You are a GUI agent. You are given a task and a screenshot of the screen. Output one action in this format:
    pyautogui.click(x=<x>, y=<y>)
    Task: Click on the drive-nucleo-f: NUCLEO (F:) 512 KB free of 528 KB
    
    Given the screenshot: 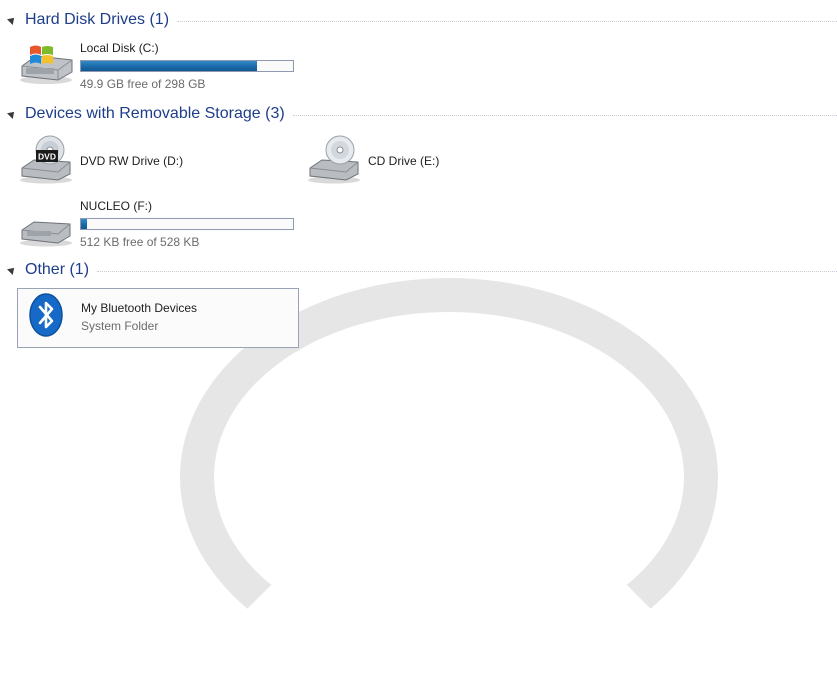 What is the action you would take?
    pyautogui.click(x=158, y=224)
    